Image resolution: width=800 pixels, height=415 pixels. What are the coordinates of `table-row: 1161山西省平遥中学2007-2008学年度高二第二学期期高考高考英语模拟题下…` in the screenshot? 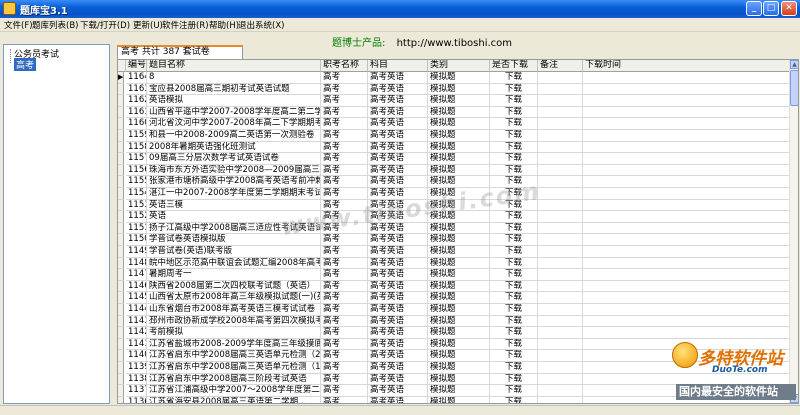 It's located at (454, 112).